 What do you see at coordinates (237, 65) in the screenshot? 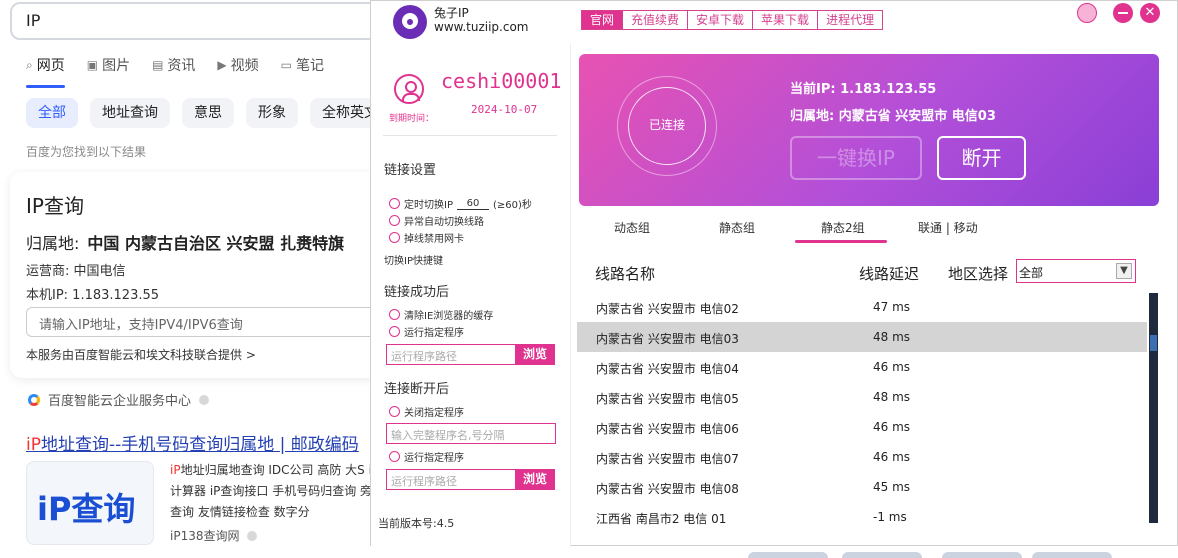
I see `tab-video: ▶ 视频` at bounding box center [237, 65].